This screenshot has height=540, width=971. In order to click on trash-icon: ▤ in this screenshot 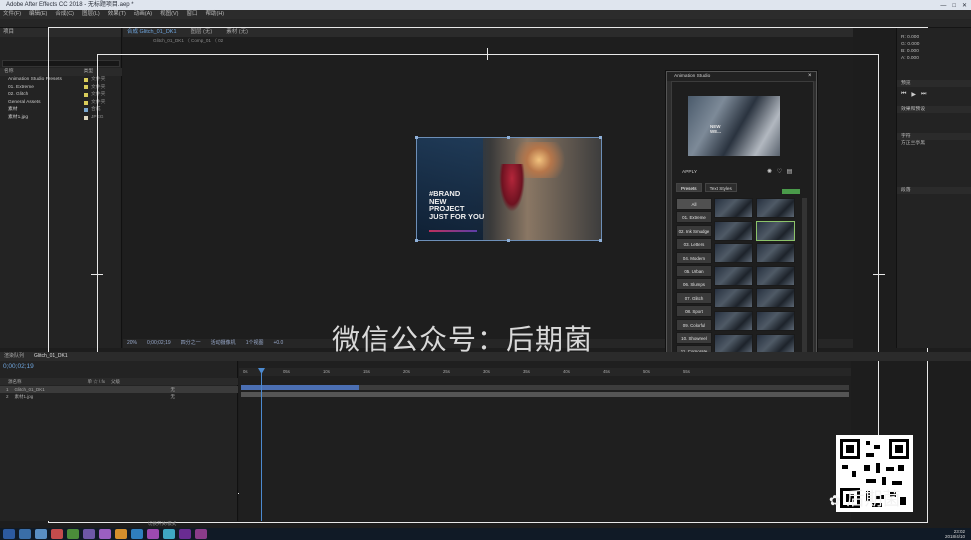, I will do `click(789, 172)`.